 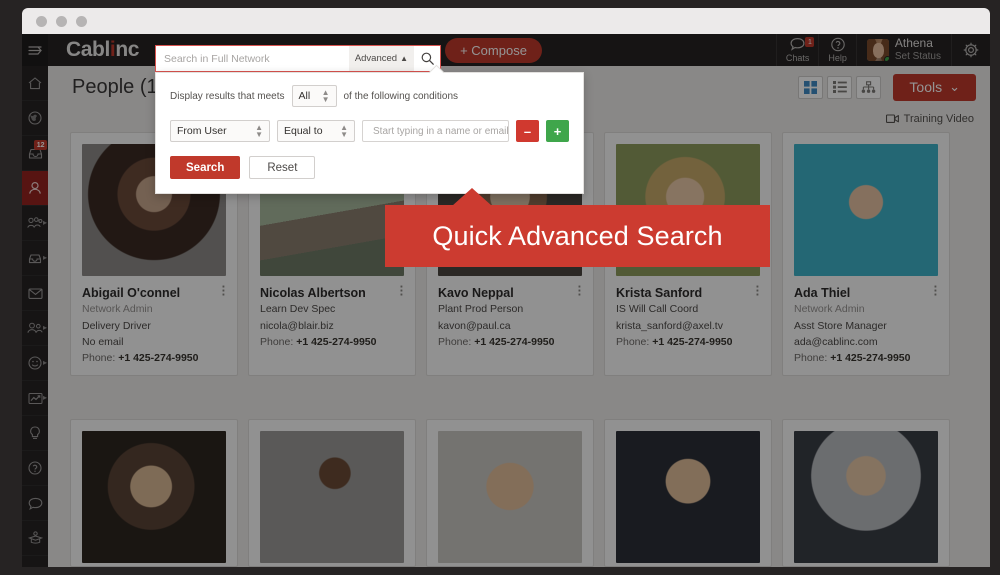 What do you see at coordinates (401, 96) in the screenshot?
I see `match-suffix-label: of the following conditions` at bounding box center [401, 96].